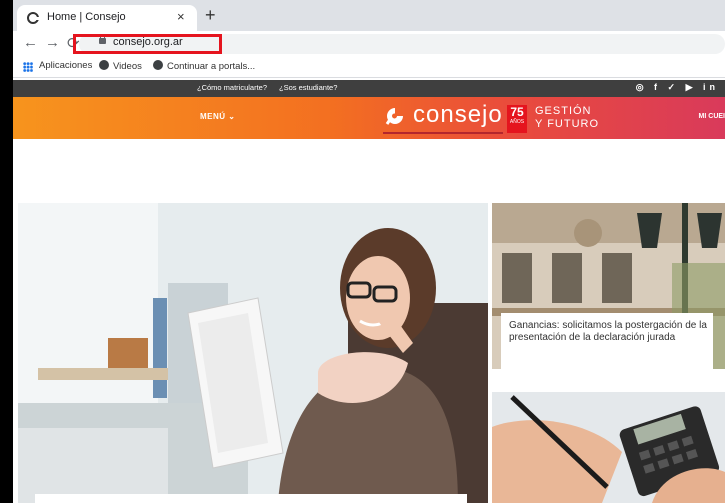  Describe the element at coordinates (86, 17) in the screenshot. I see `tab-title: Home | Consejo` at that location.